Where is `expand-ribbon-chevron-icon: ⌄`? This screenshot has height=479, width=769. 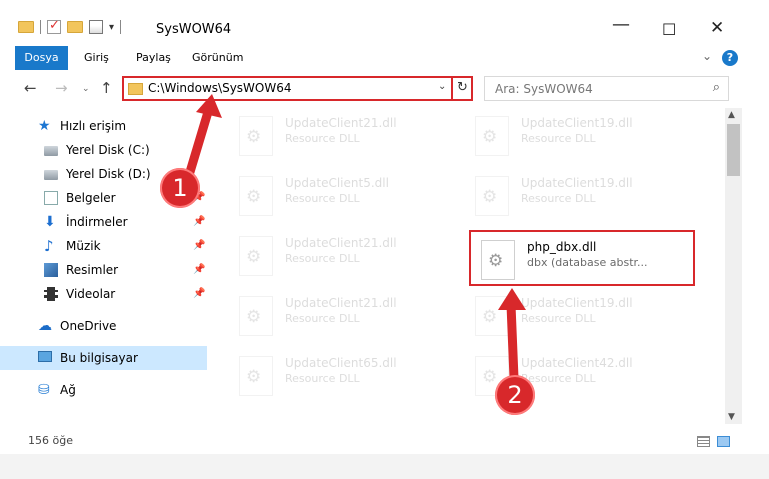
expand-ribbon-chevron-icon: ⌄ is located at coordinates (707, 56).